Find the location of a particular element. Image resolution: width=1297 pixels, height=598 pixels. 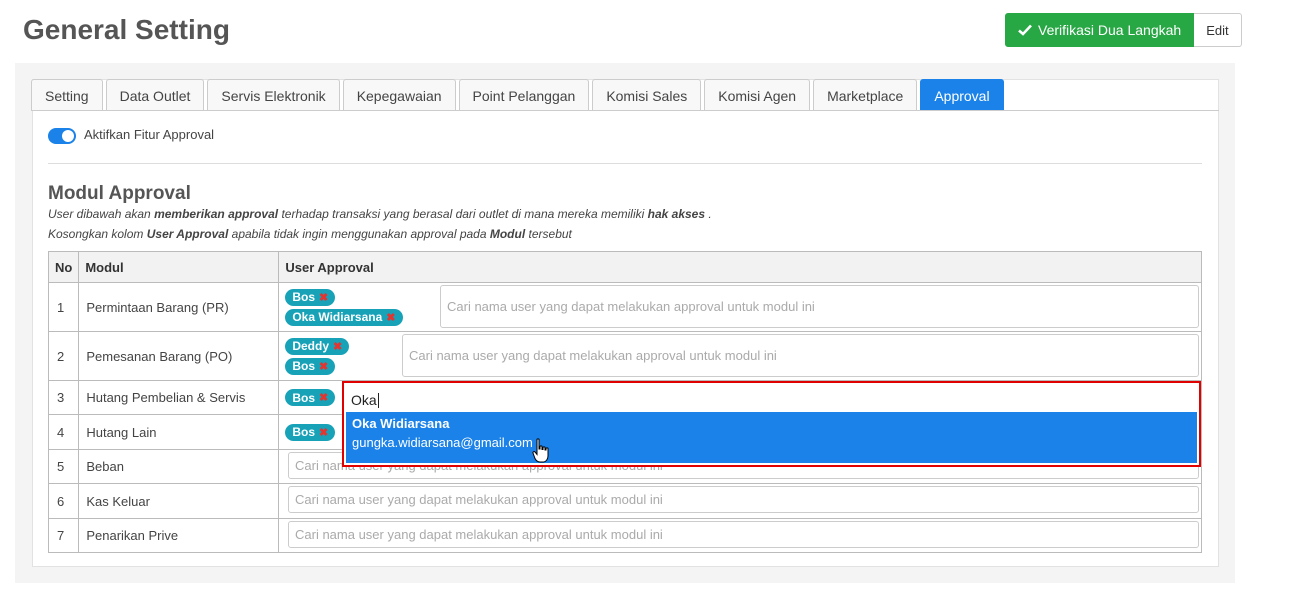

col-no: No is located at coordinates (63, 267).